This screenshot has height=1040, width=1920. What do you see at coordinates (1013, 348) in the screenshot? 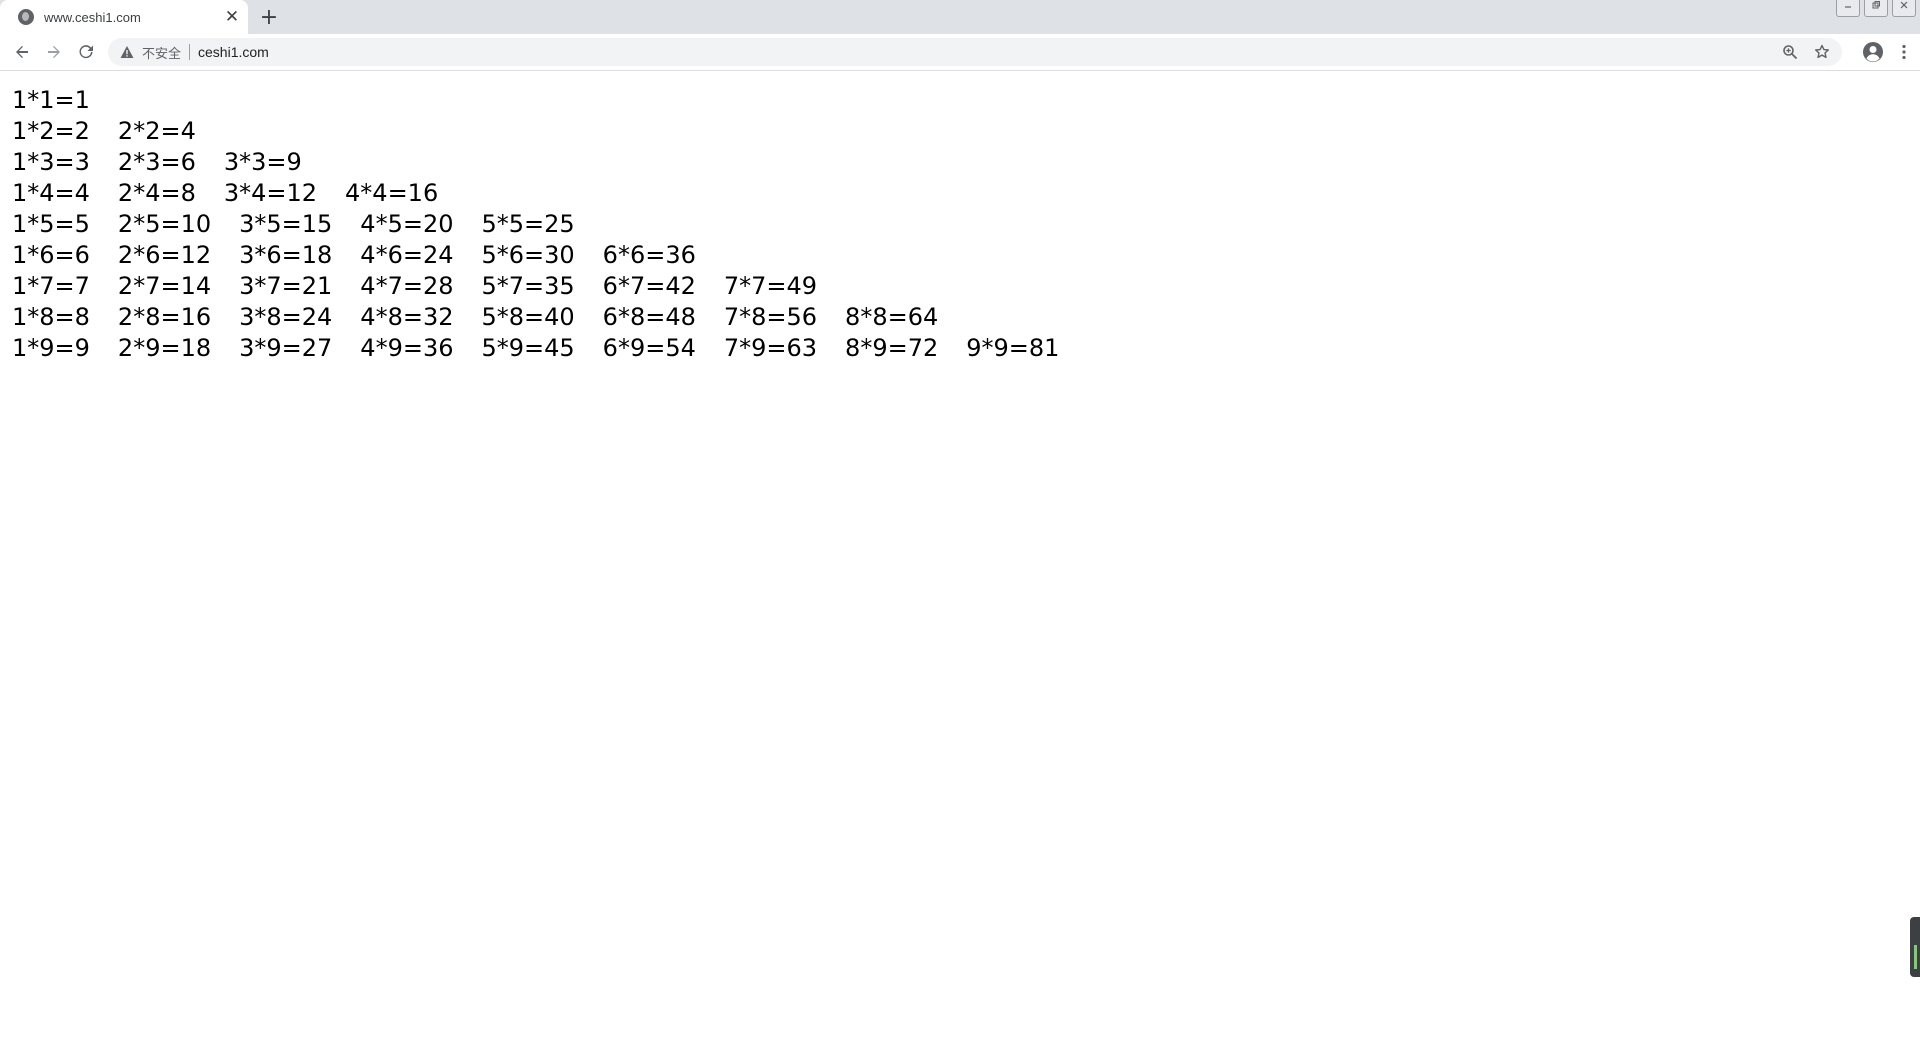
I see `table-cell: 9*9=81` at bounding box center [1013, 348].